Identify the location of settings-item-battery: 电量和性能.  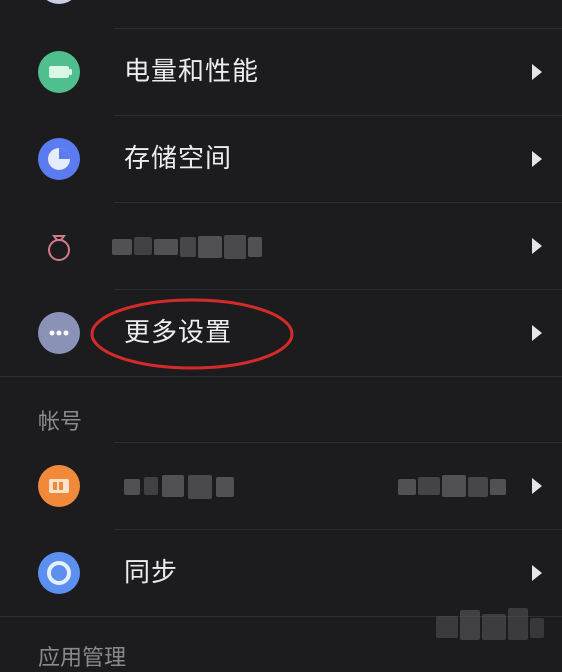
(281, 72).